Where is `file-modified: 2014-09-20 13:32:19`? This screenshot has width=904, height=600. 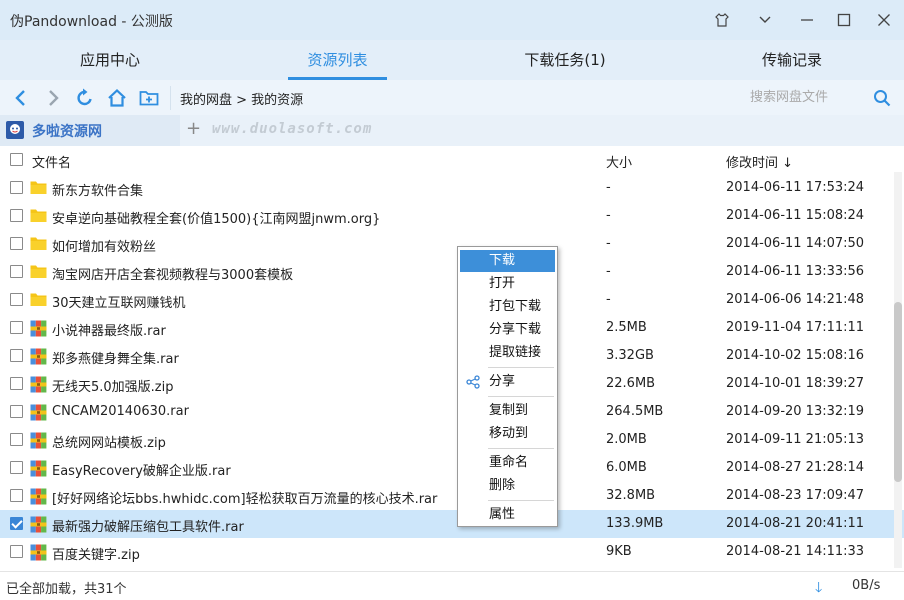 file-modified: 2014-09-20 13:32:19 is located at coordinates (795, 411).